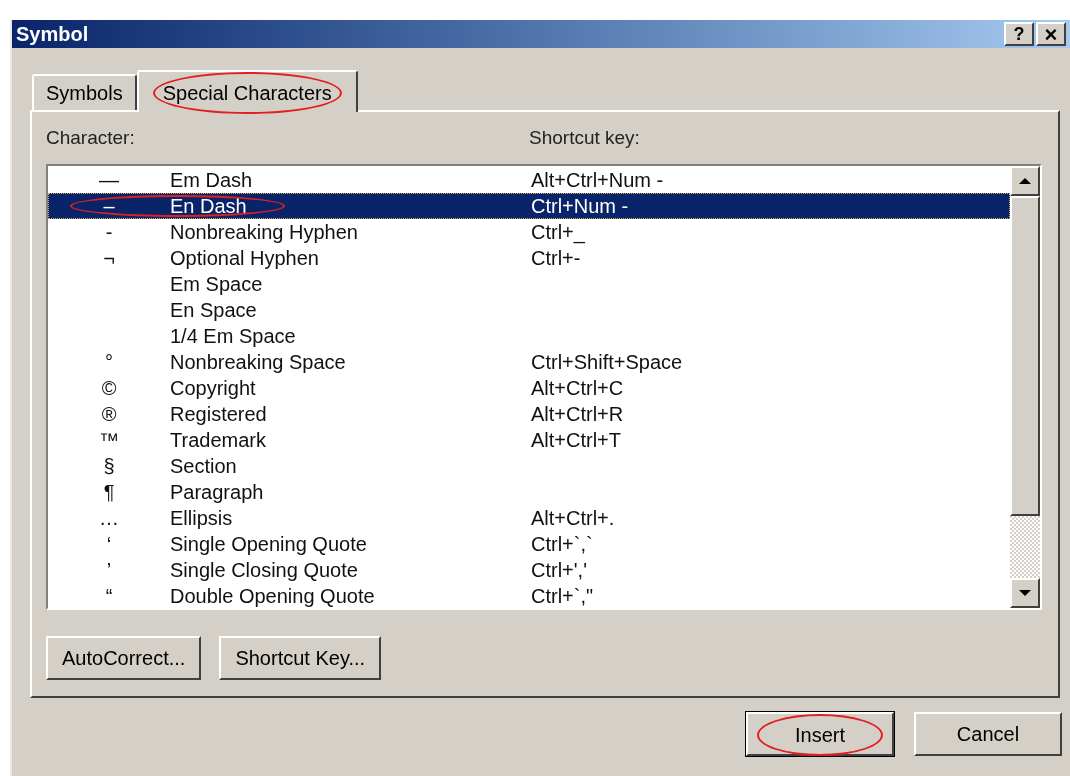 The image size is (1070, 776). I want to click on list-row: Em Space, so click(529, 284).